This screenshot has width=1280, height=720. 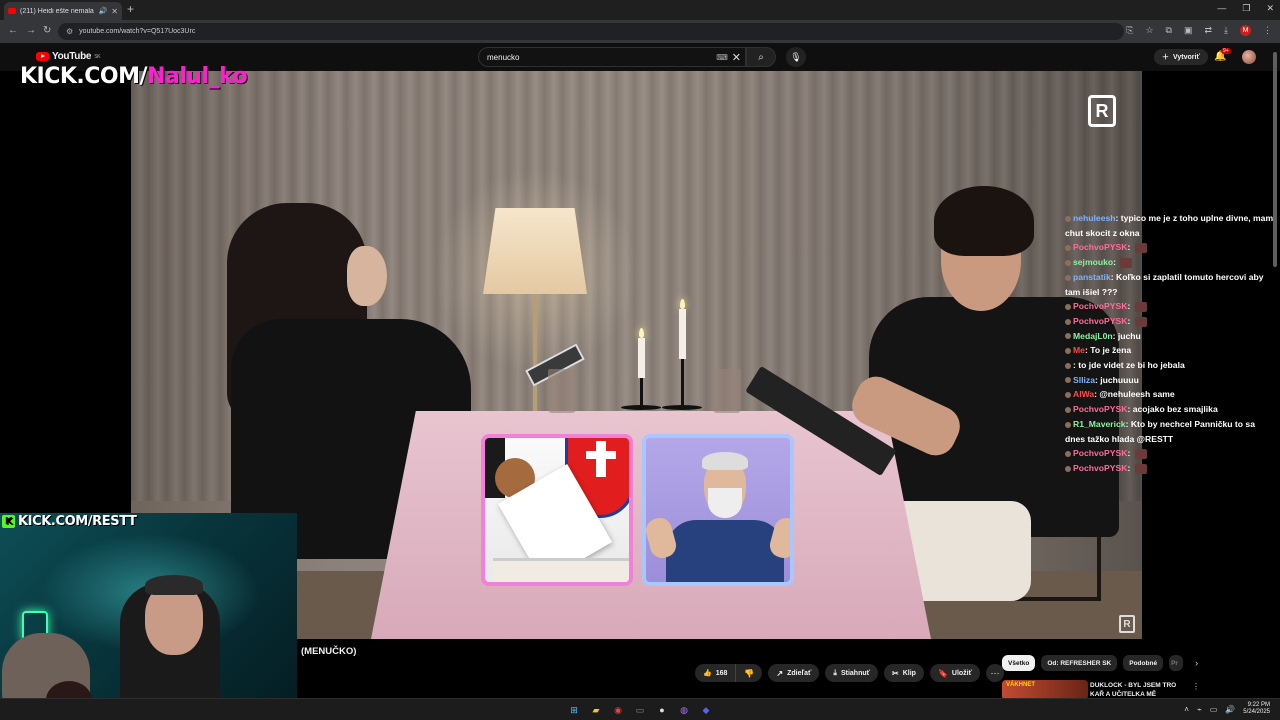 What do you see at coordinates (1175, 409) in the screenshot?
I see `chat-text: acojako bez smajlika` at bounding box center [1175, 409].